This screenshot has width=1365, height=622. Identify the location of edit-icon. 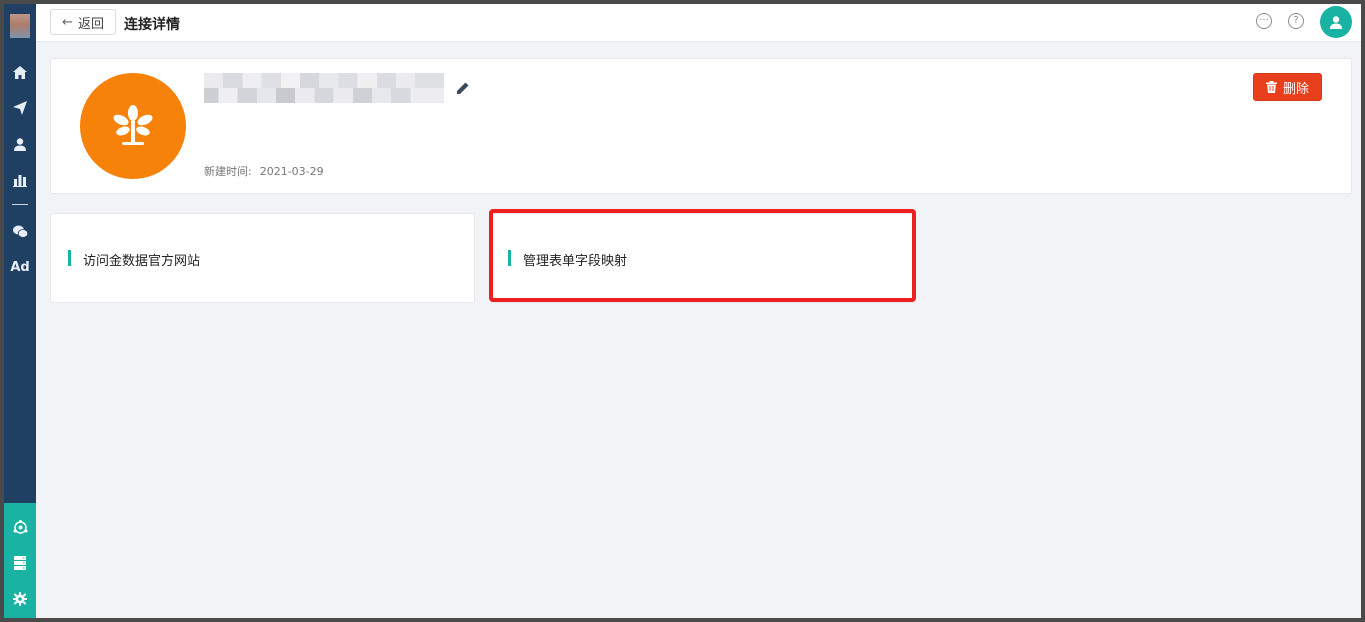
(463, 88).